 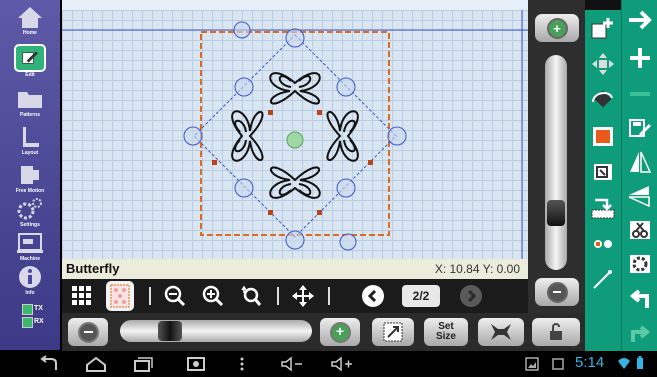 I want to click on zoom-fit-button, so click(x=251, y=296).